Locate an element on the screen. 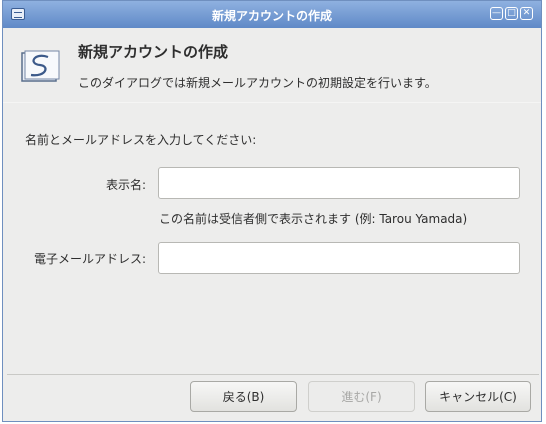 Image resolution: width=546 pixels, height=424 pixels. form-prompt: 名前とメールアドレスを入力してください: is located at coordinates (141, 140).